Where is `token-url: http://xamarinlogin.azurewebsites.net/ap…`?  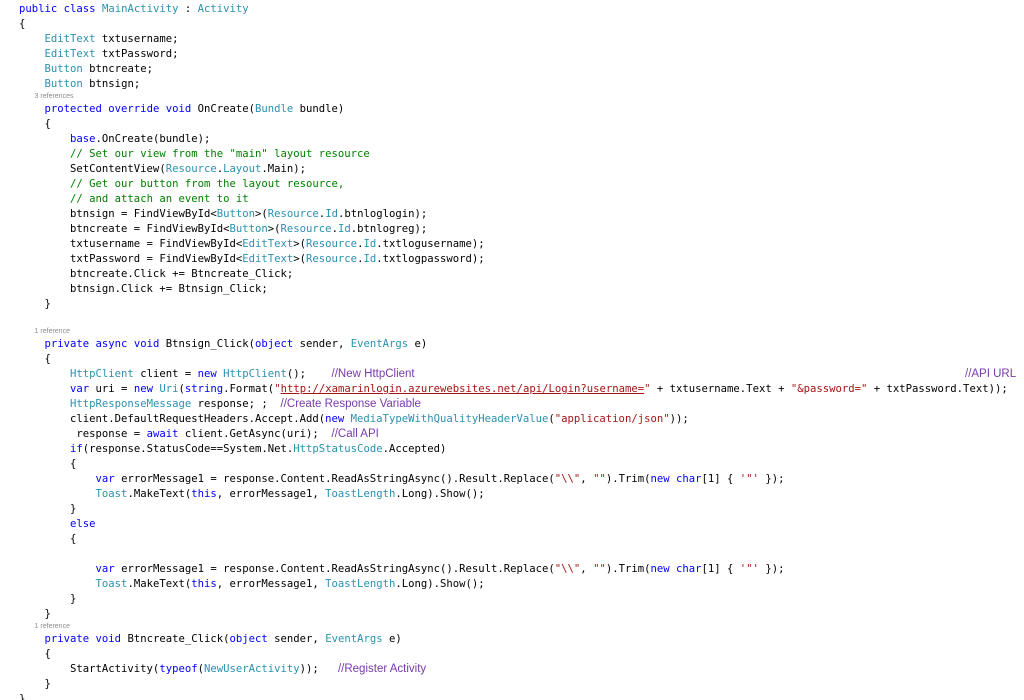 token-url: http://xamarinlogin.azurewebsites.net/ap… is located at coordinates (462, 389).